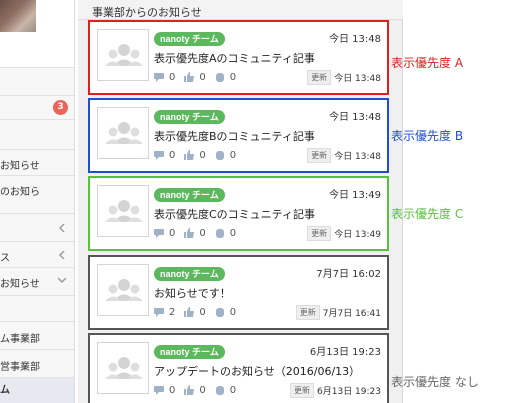 This screenshot has height=403, width=520. What do you see at coordinates (37, 390) in the screenshot?
I see `sidebar-item-team-active: ム` at bounding box center [37, 390].